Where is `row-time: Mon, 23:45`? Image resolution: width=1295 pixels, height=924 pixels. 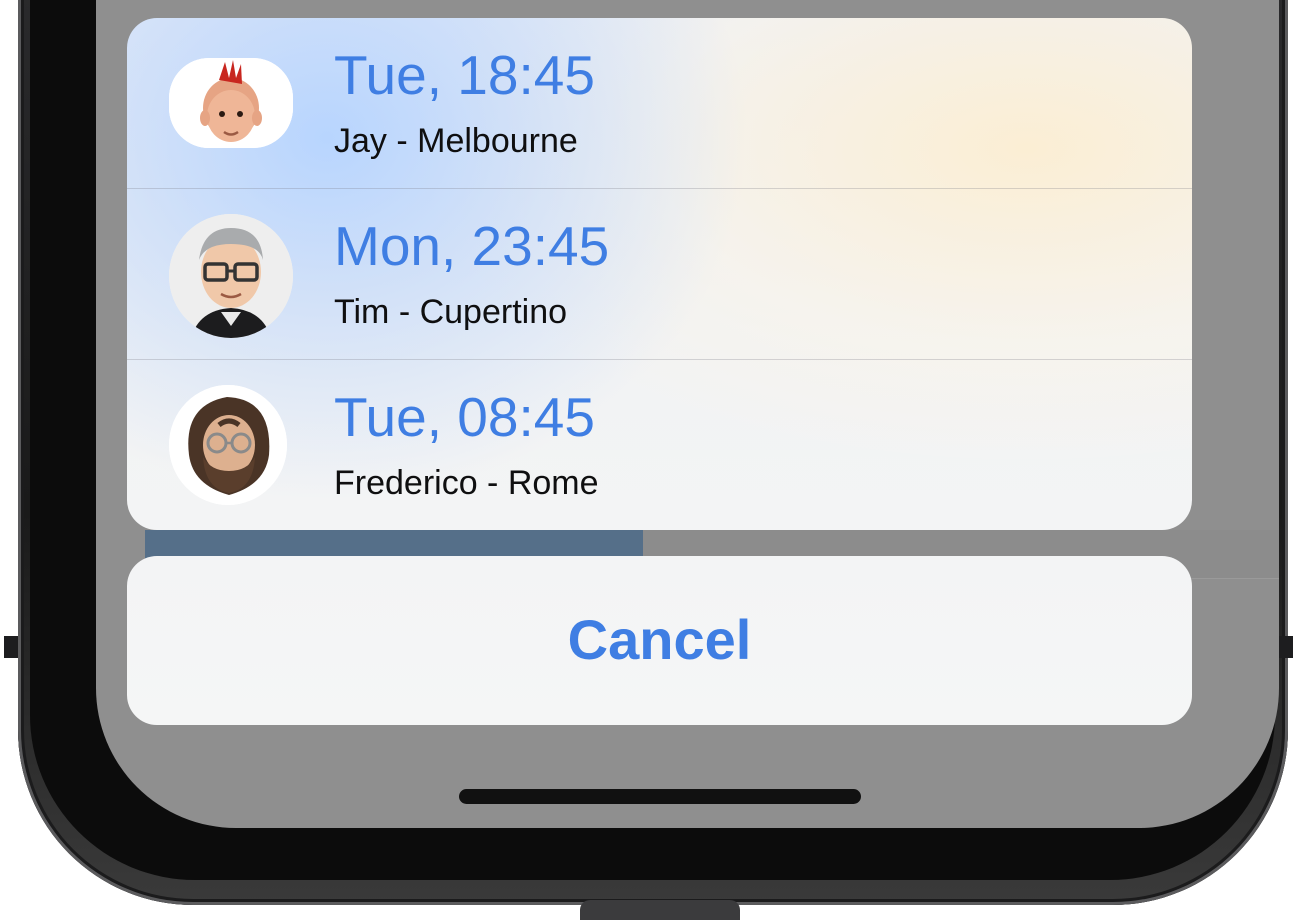 row-time: Mon, 23:45 is located at coordinates (472, 246).